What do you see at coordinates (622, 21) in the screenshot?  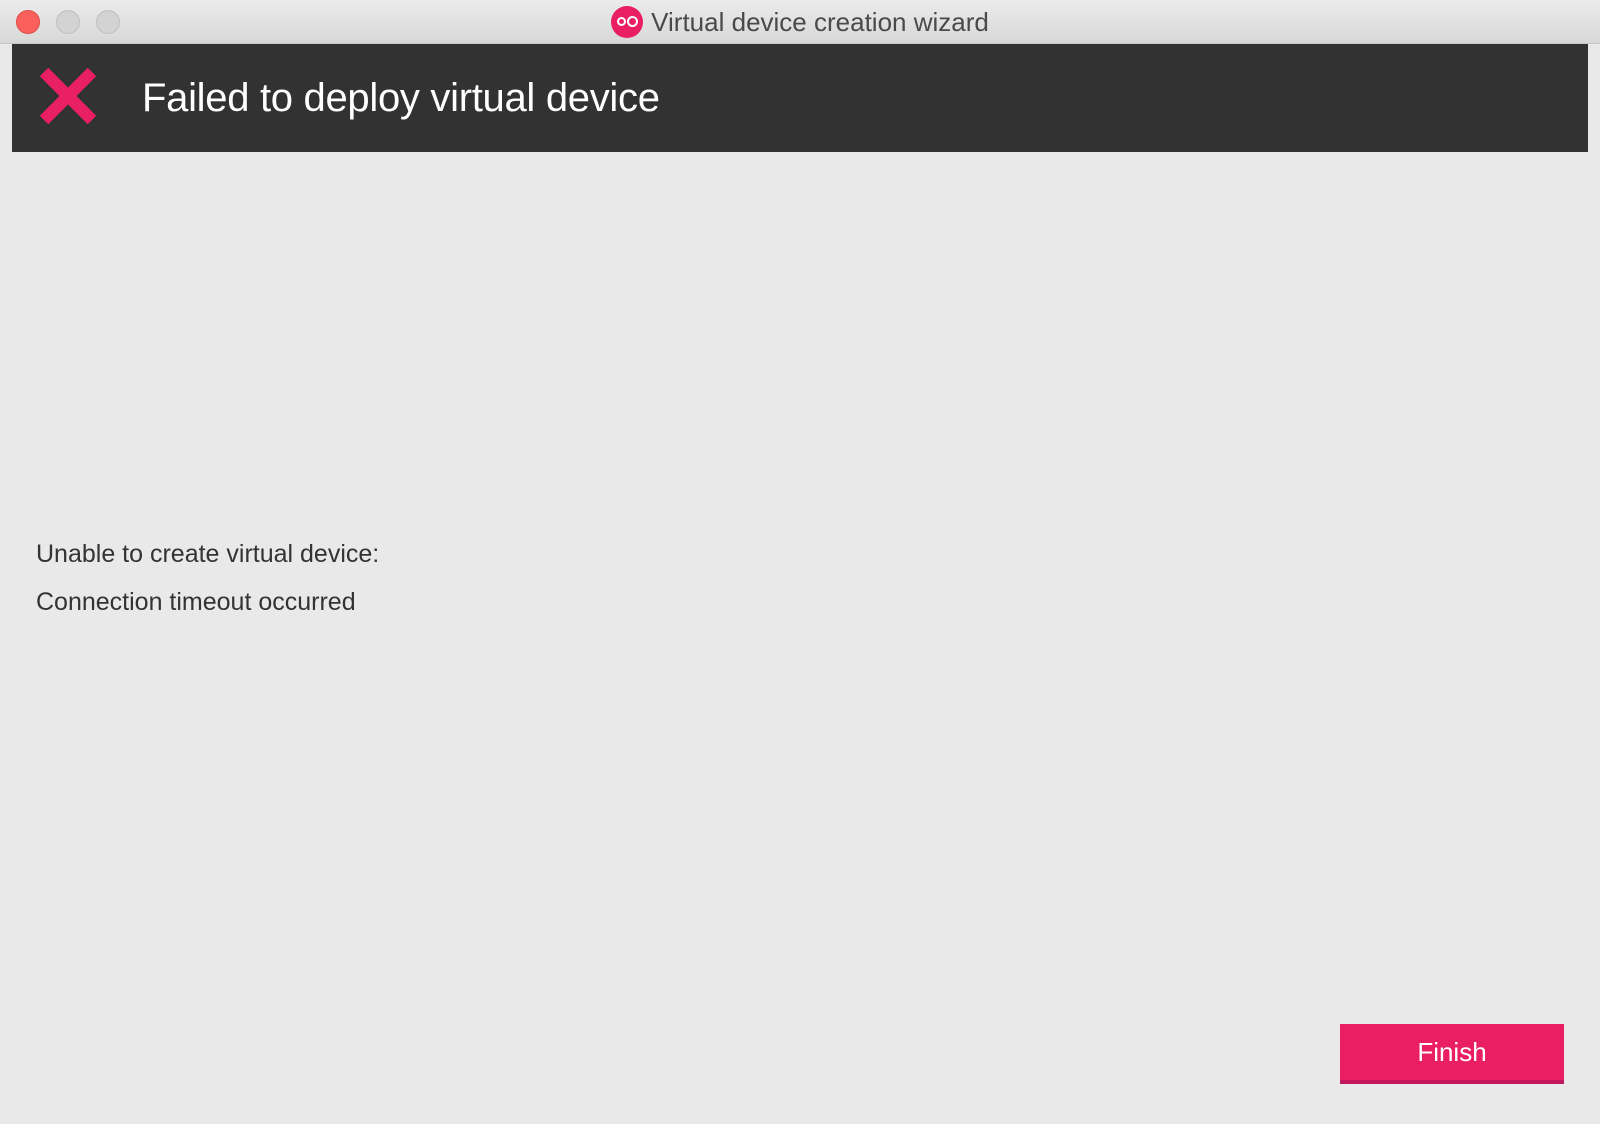 I see `app-logo-left-eye` at bounding box center [622, 21].